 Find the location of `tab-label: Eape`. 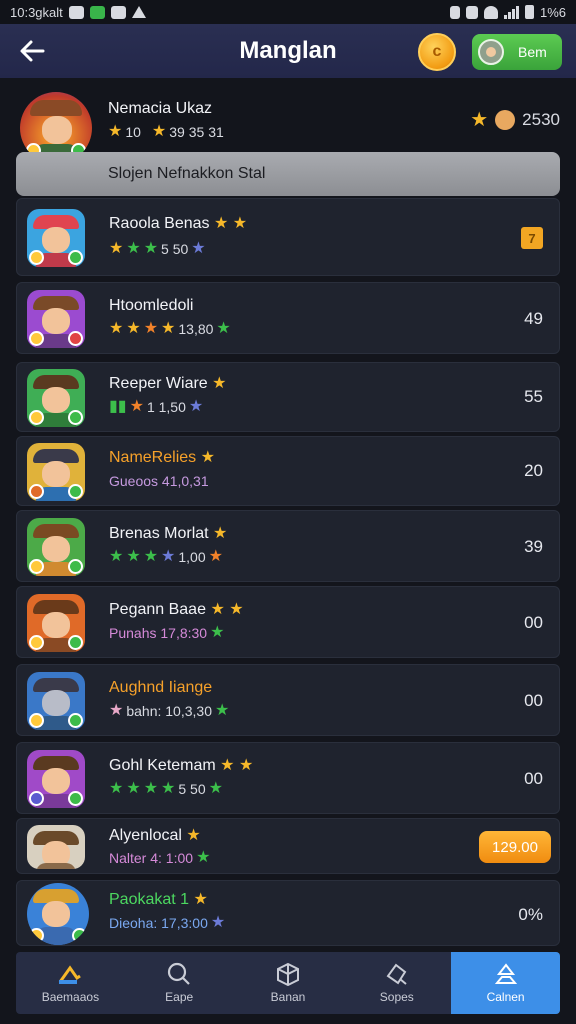

tab-label: Eape is located at coordinates (179, 997).